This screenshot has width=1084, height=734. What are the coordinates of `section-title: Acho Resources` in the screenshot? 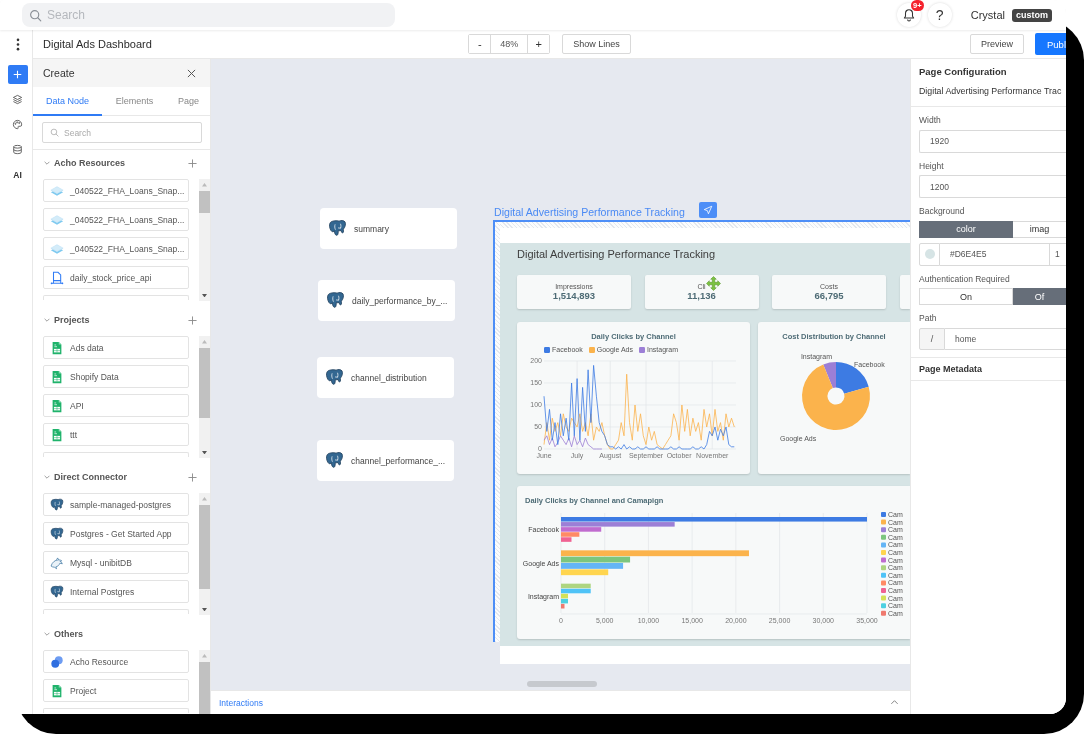 It's located at (90, 163).